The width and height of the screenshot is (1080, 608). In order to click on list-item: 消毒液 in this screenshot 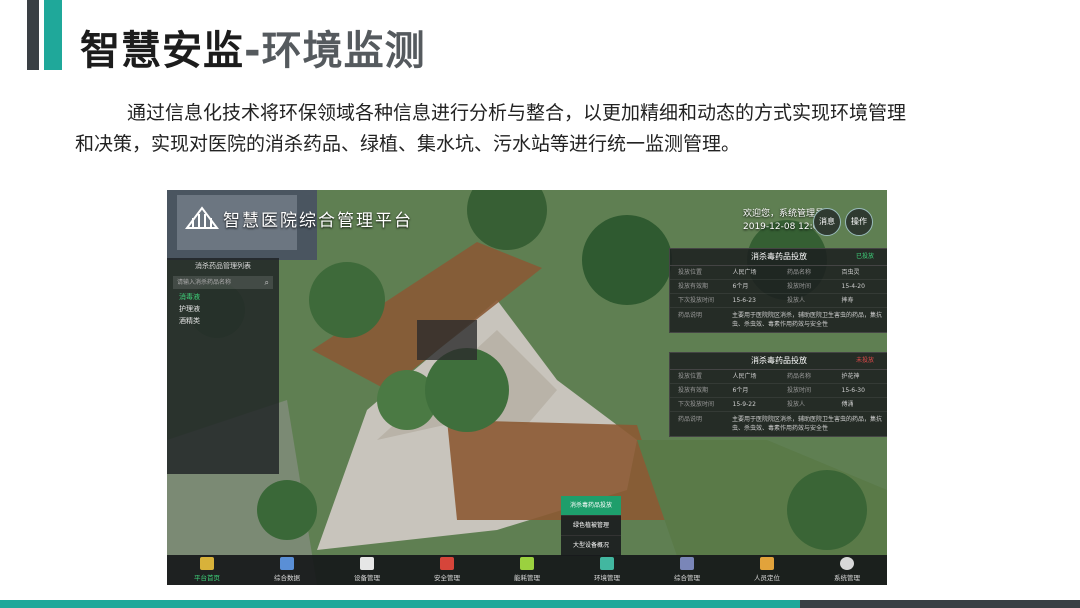, I will do `click(223, 297)`.